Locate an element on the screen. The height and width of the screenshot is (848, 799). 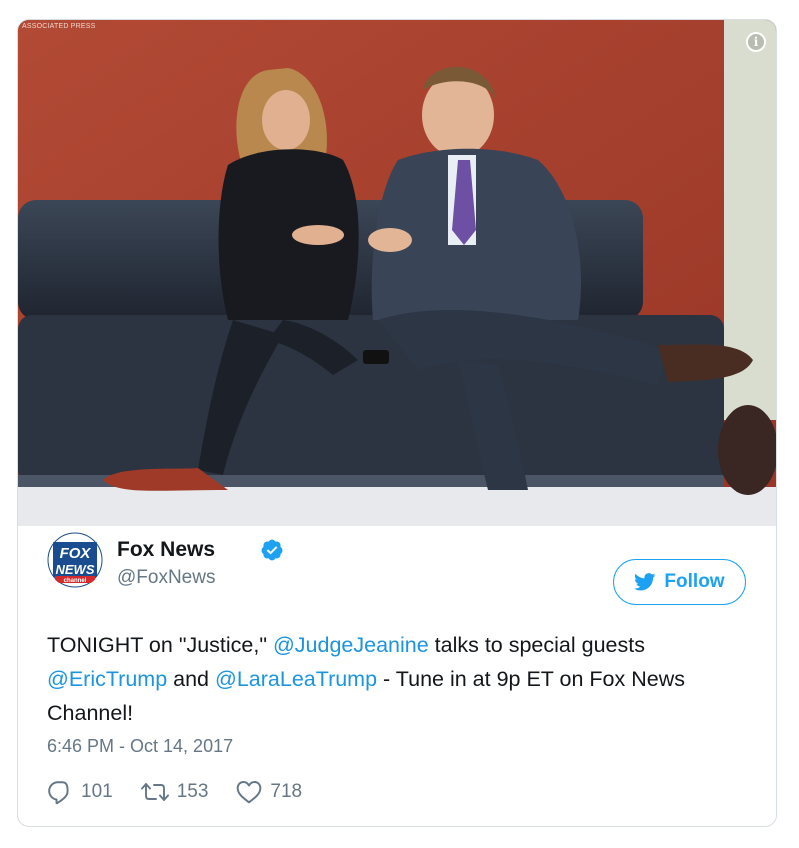
fox-news-logo-graphic: FOX NEWS channel is located at coordinates (75, 560).